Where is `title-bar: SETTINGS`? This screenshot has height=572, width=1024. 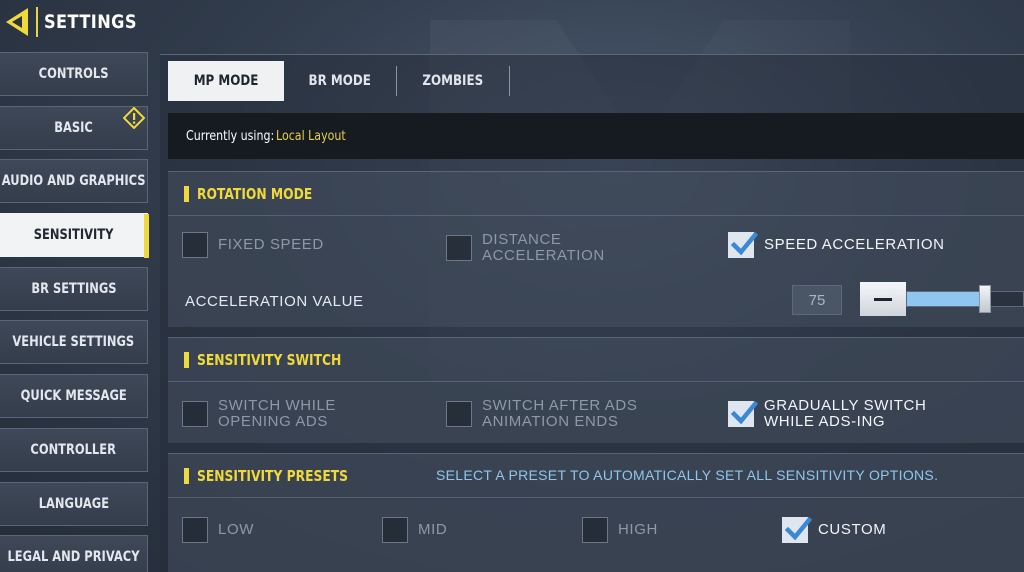
title-bar: SETTINGS is located at coordinates (80, 22).